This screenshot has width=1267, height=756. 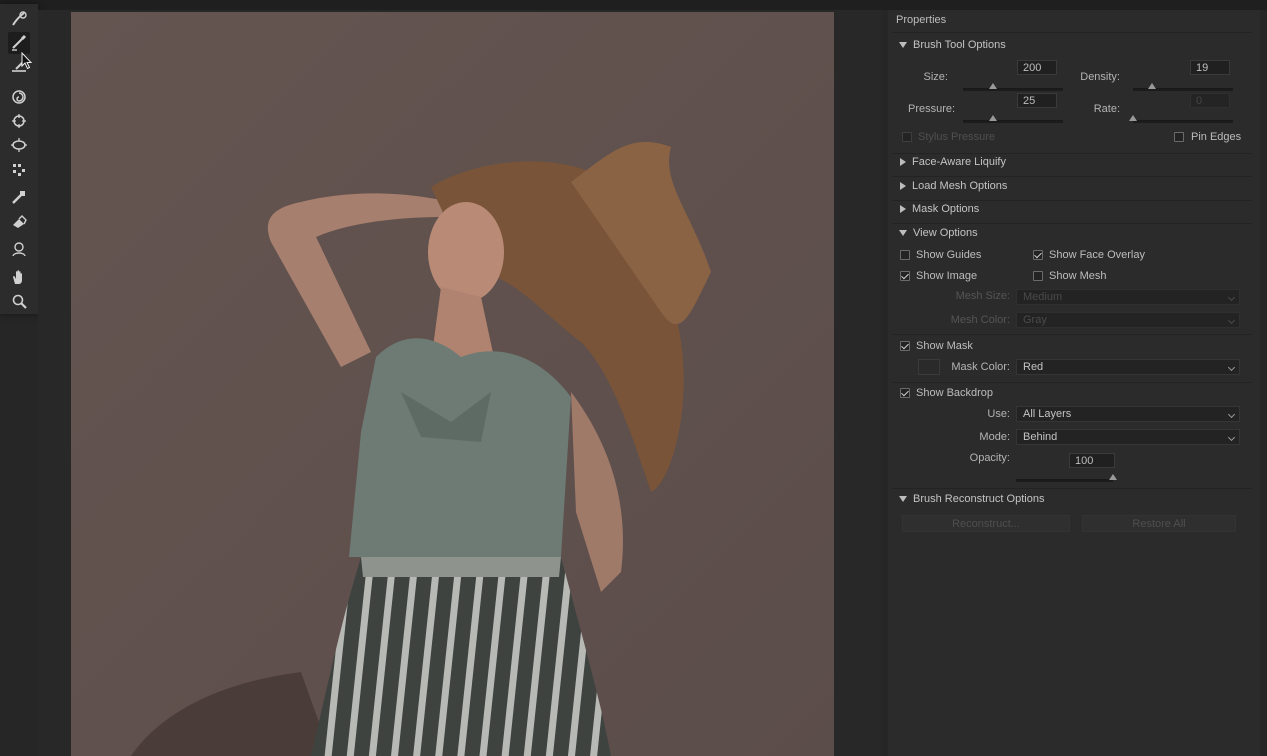 I want to click on stylus-pressure-checkbox, so click(x=907, y=137).